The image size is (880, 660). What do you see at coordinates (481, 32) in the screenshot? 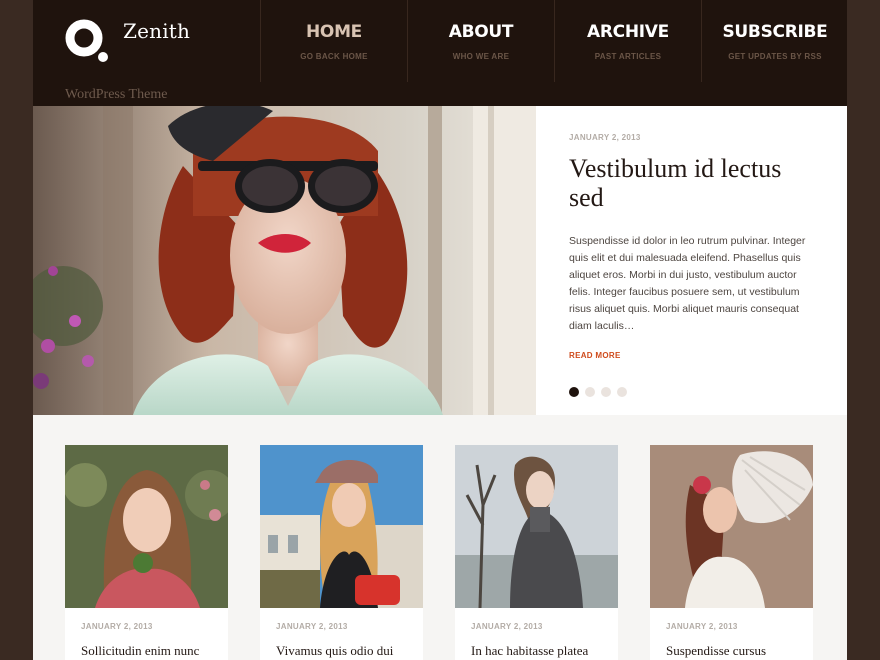
I see `nav-item-label: ABOUT` at bounding box center [481, 32].